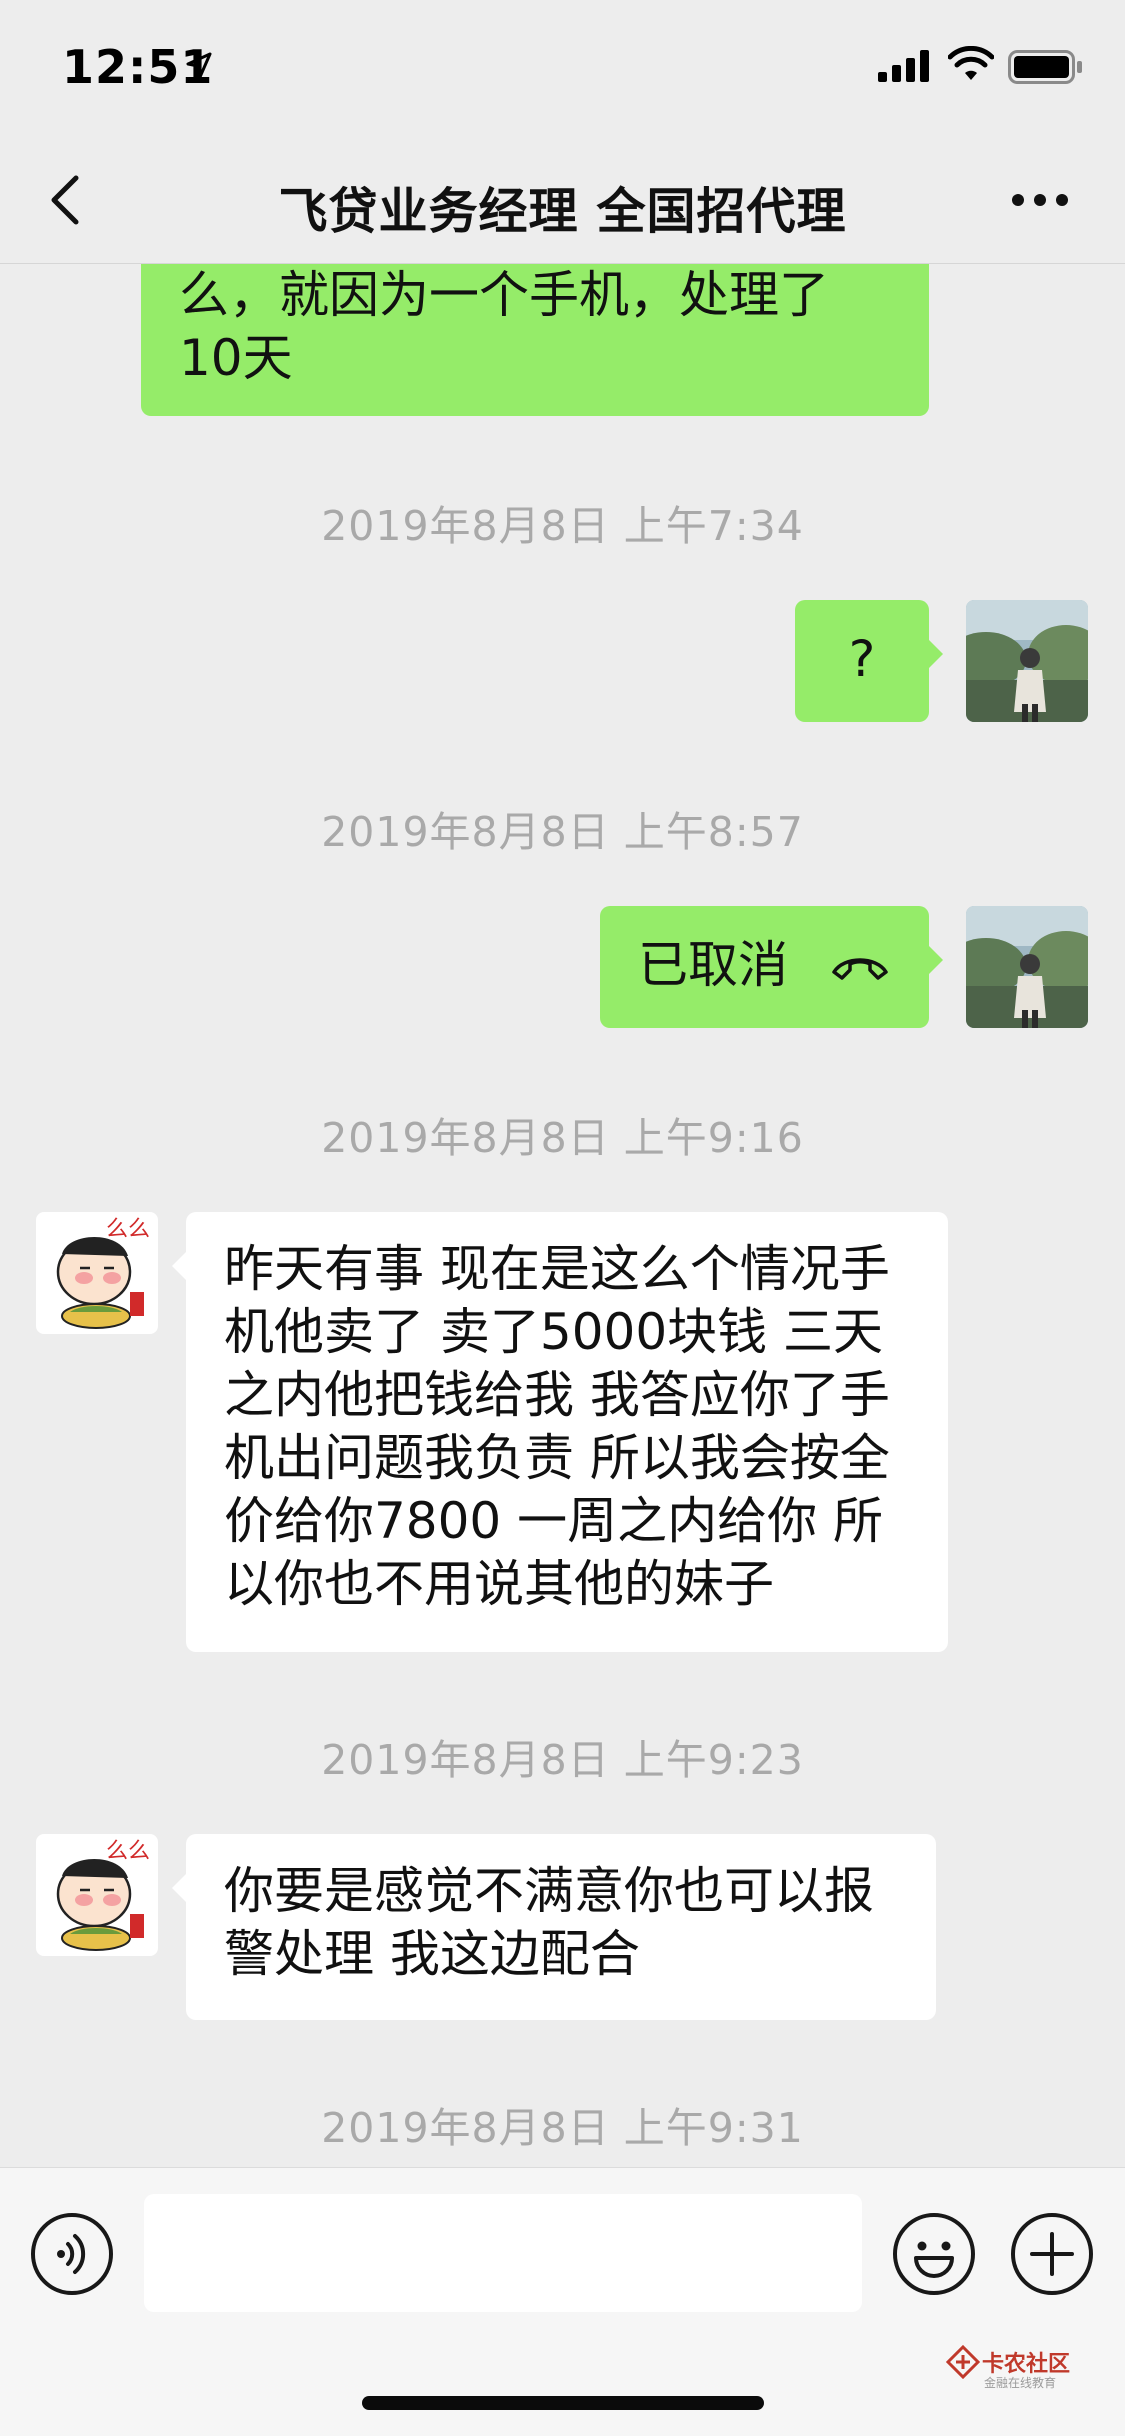 This screenshot has width=1125, height=2436. What do you see at coordinates (562, 2128) in the screenshot?
I see `timestamp: 2019年8月8日 上午9:31` at bounding box center [562, 2128].